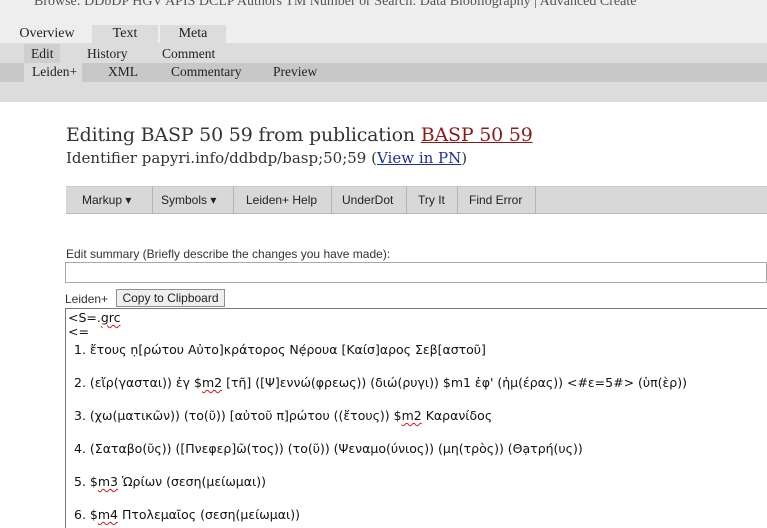  What do you see at coordinates (383, 72) in the screenshot?
I see `editor-mode-tabs: Leiden+ XML Commentary Preview` at bounding box center [383, 72].